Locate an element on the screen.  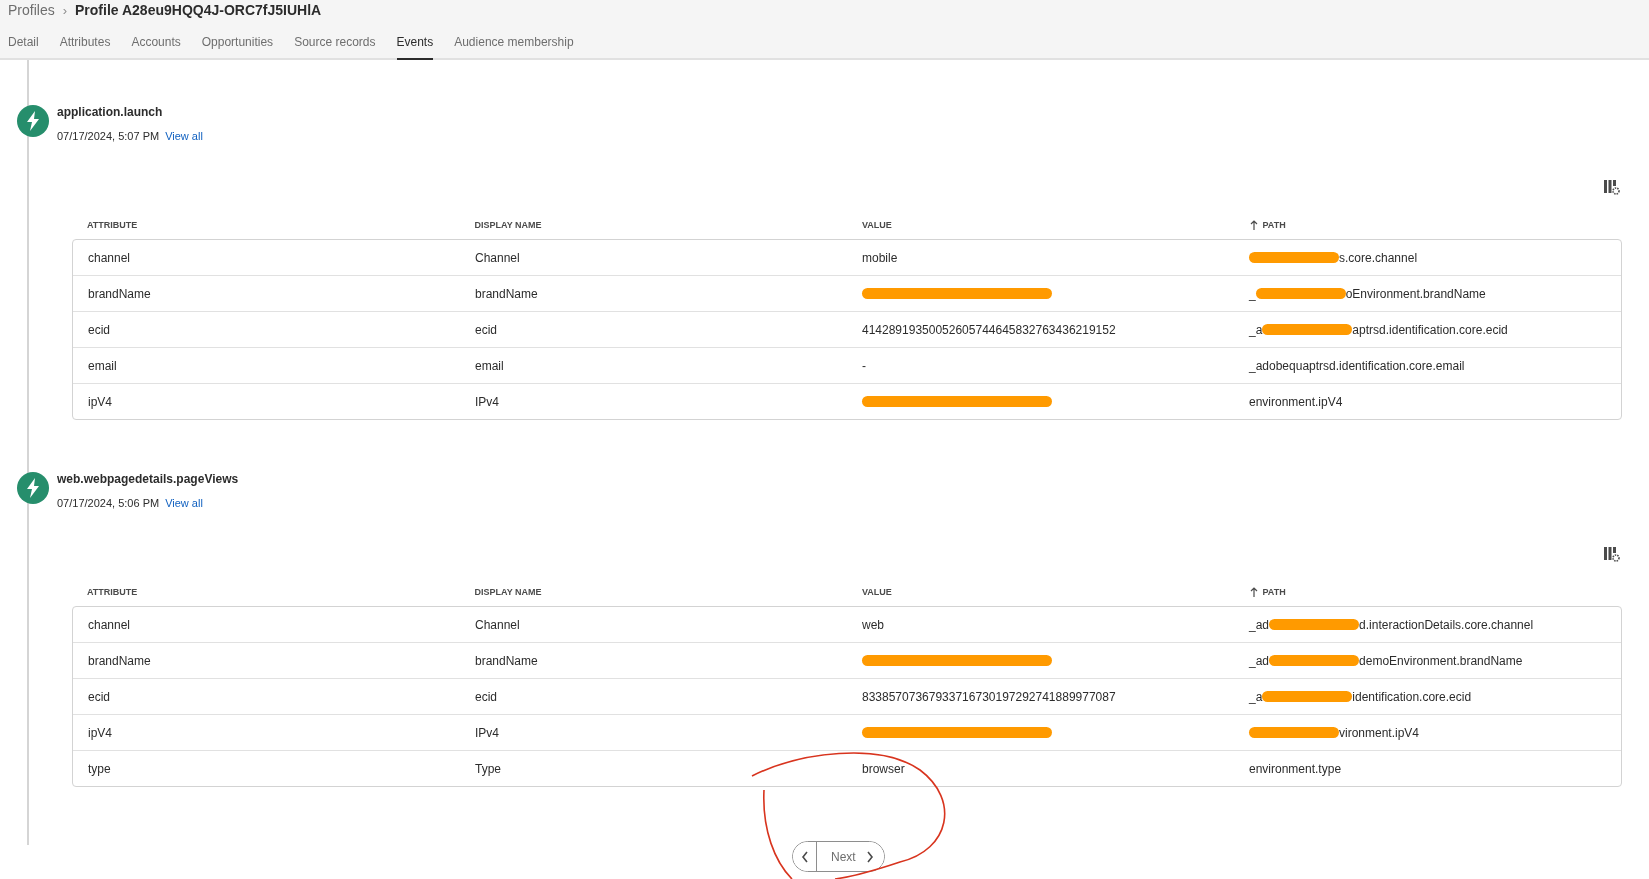
previous-page-button is located at coordinates (805, 856).